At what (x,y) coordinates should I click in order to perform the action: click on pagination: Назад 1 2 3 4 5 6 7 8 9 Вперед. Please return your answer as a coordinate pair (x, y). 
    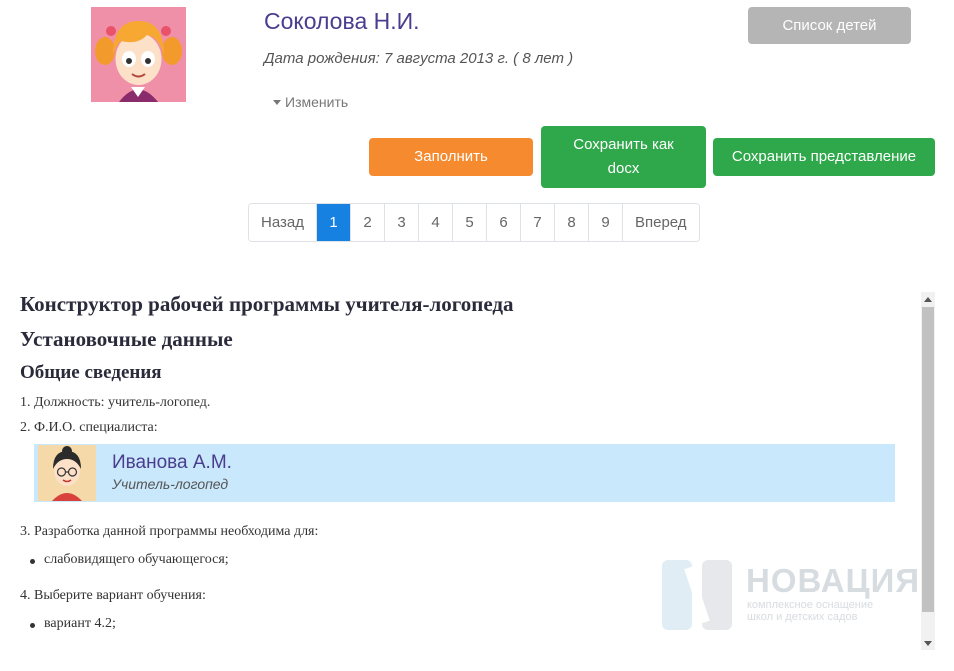
    Looking at the image, I should click on (474, 222).